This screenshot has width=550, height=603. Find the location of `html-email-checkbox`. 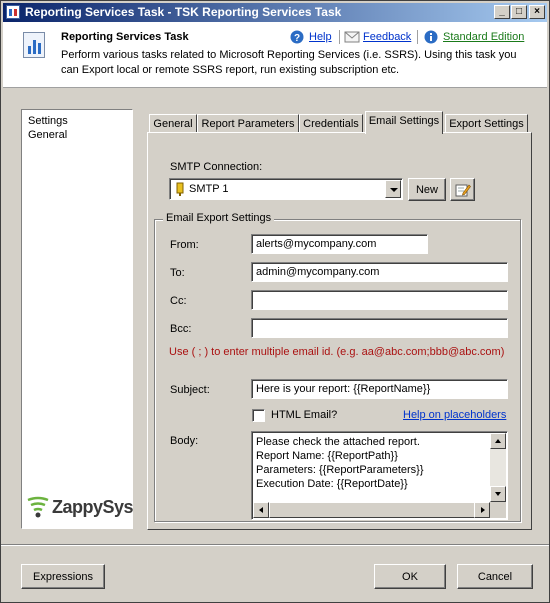

html-email-checkbox is located at coordinates (258, 415).